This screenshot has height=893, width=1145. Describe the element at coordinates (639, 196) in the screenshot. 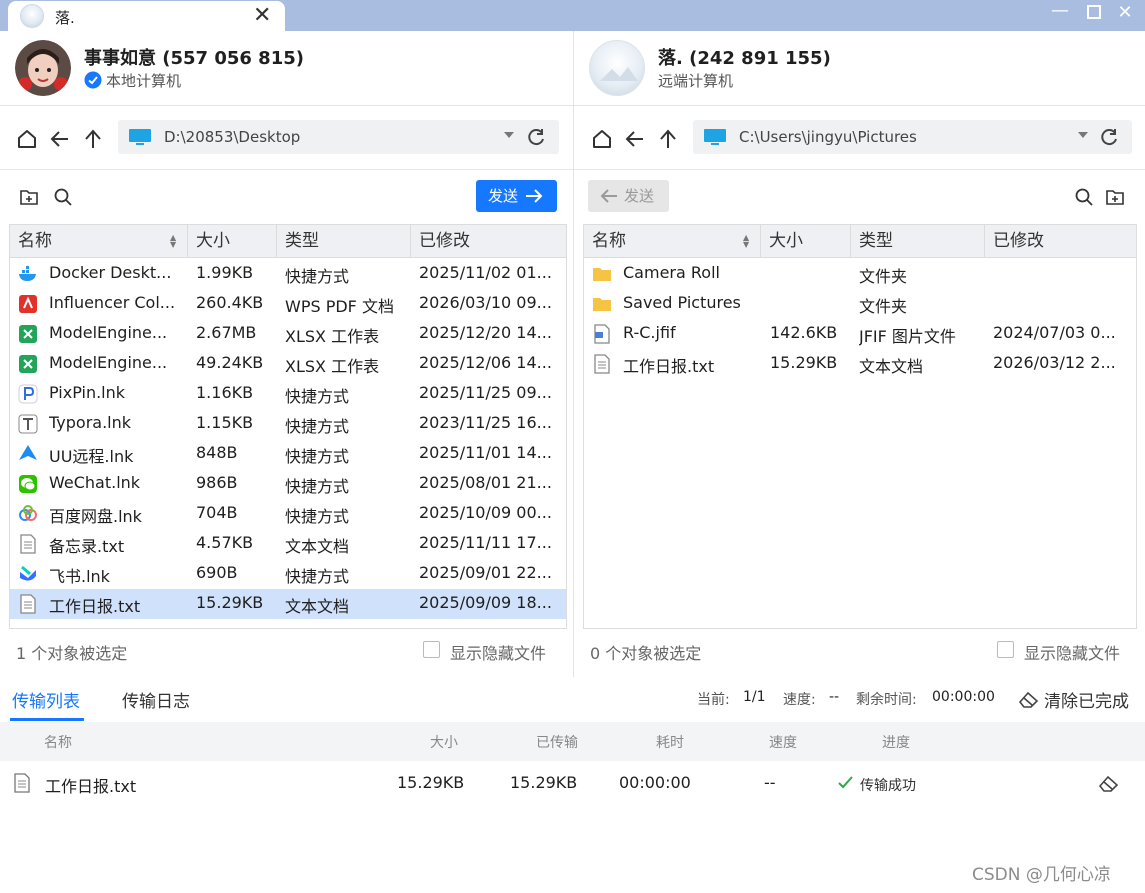

I see `send-button-label: 发送` at that location.